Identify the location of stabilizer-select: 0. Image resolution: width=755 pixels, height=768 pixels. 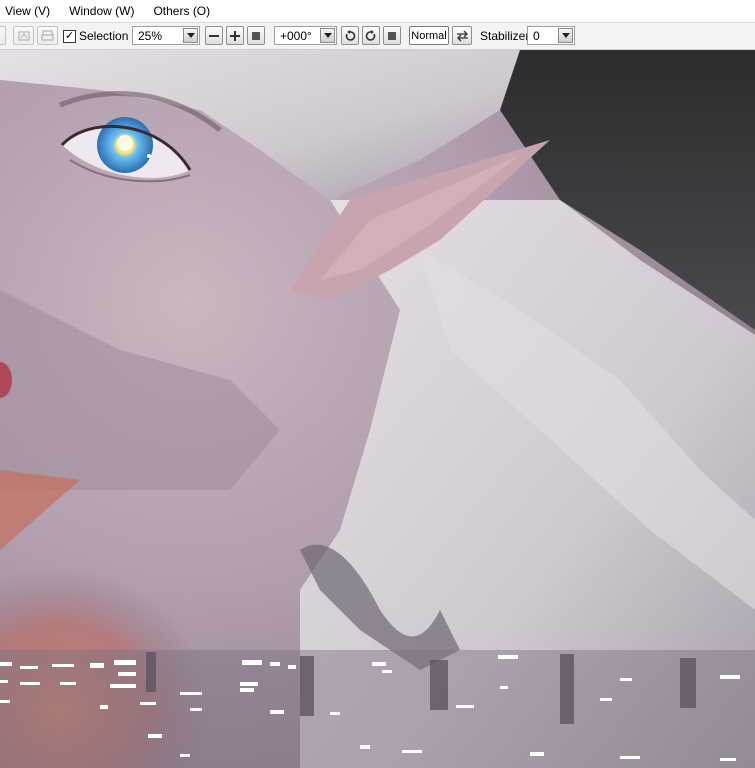
(551, 35).